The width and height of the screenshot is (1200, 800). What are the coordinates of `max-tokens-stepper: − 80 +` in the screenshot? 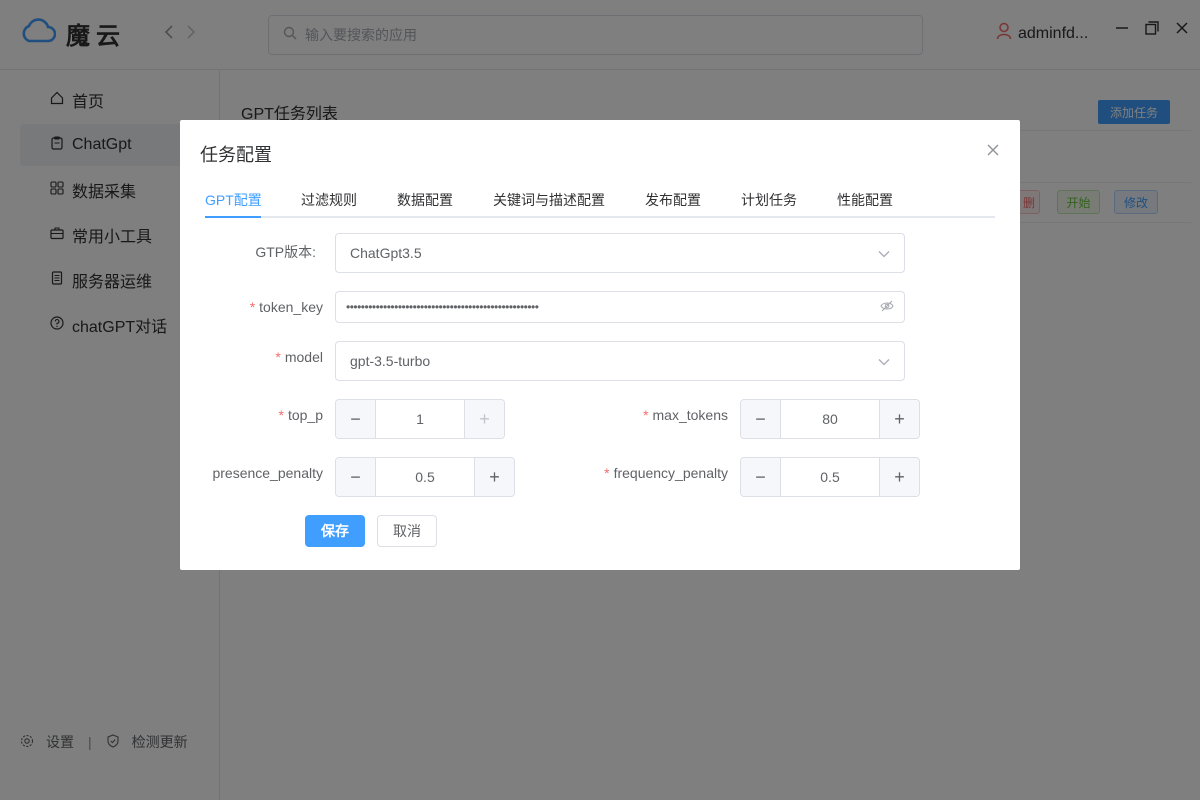 It's located at (830, 419).